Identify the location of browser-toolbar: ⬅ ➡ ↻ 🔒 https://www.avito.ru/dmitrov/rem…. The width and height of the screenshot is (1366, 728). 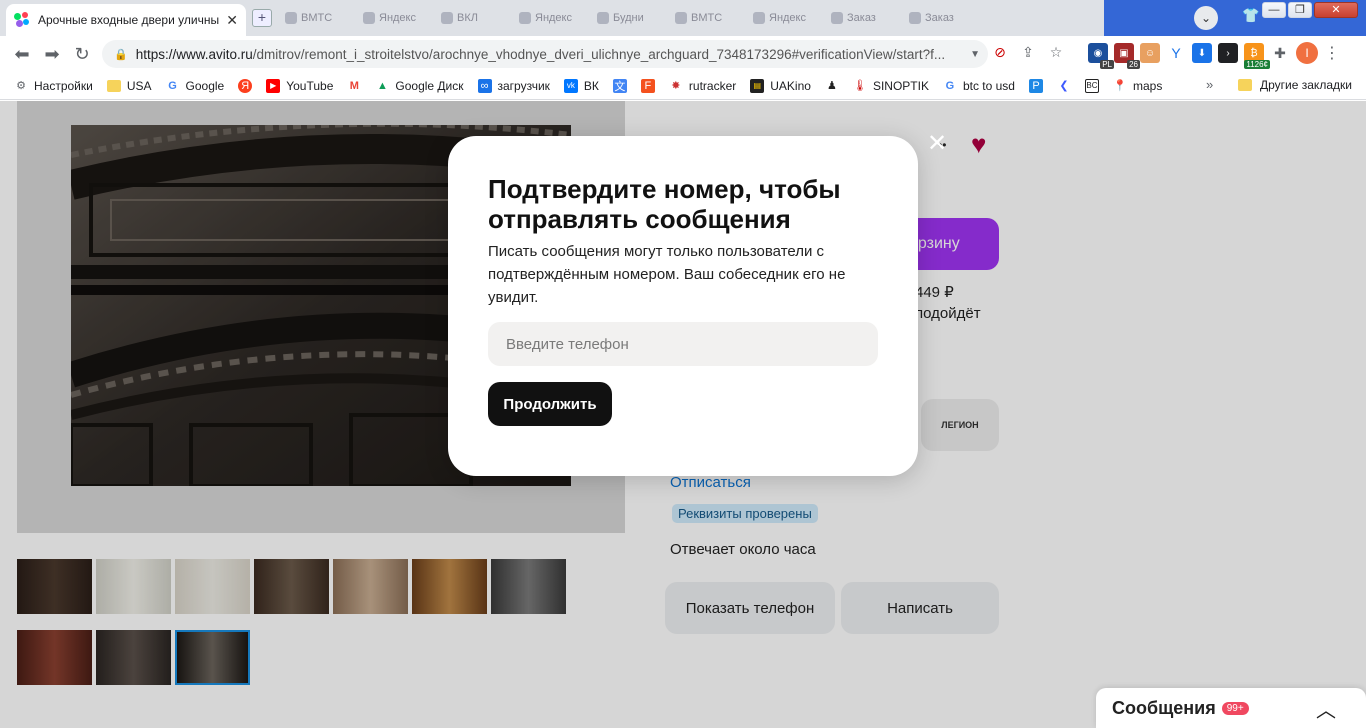
(683, 54).